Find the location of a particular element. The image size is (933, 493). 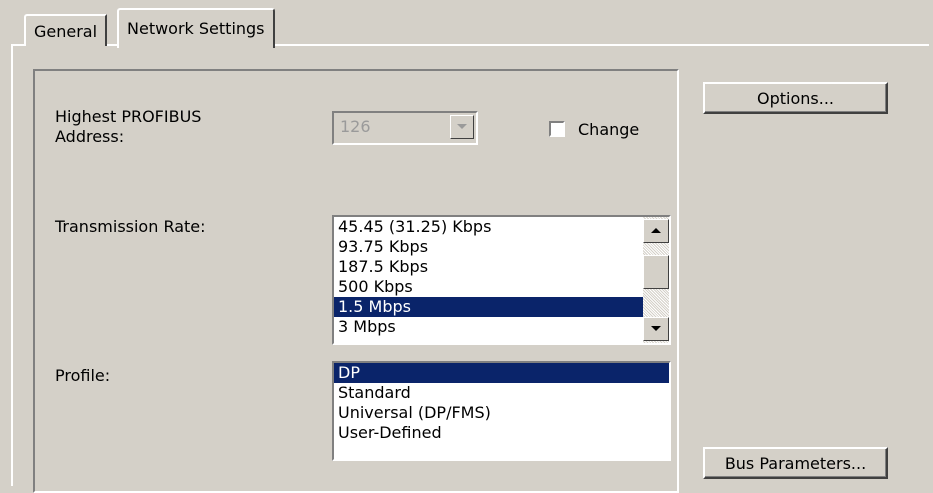

tab-general: General is located at coordinates (66, 30).